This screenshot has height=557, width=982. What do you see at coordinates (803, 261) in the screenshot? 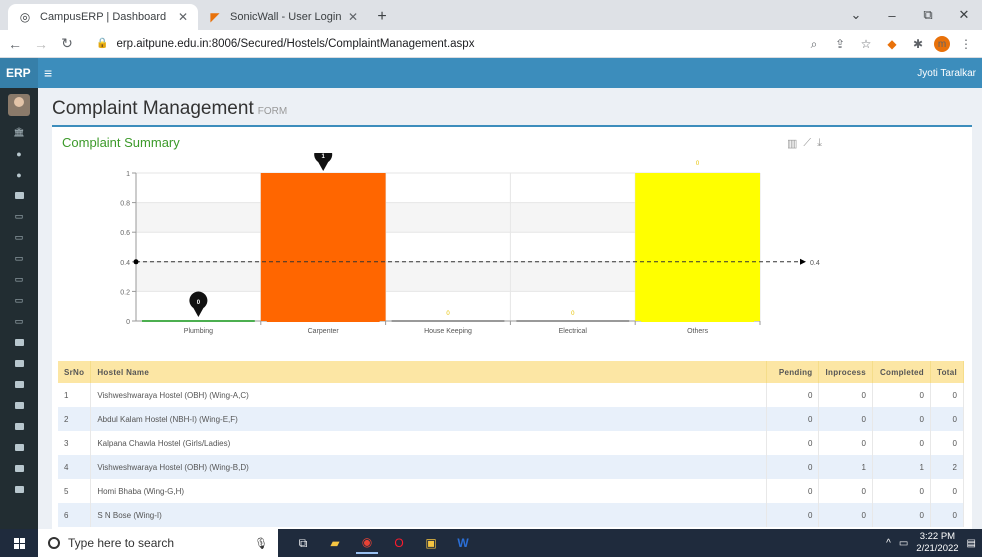
I see `average-arrow` at bounding box center [803, 261].